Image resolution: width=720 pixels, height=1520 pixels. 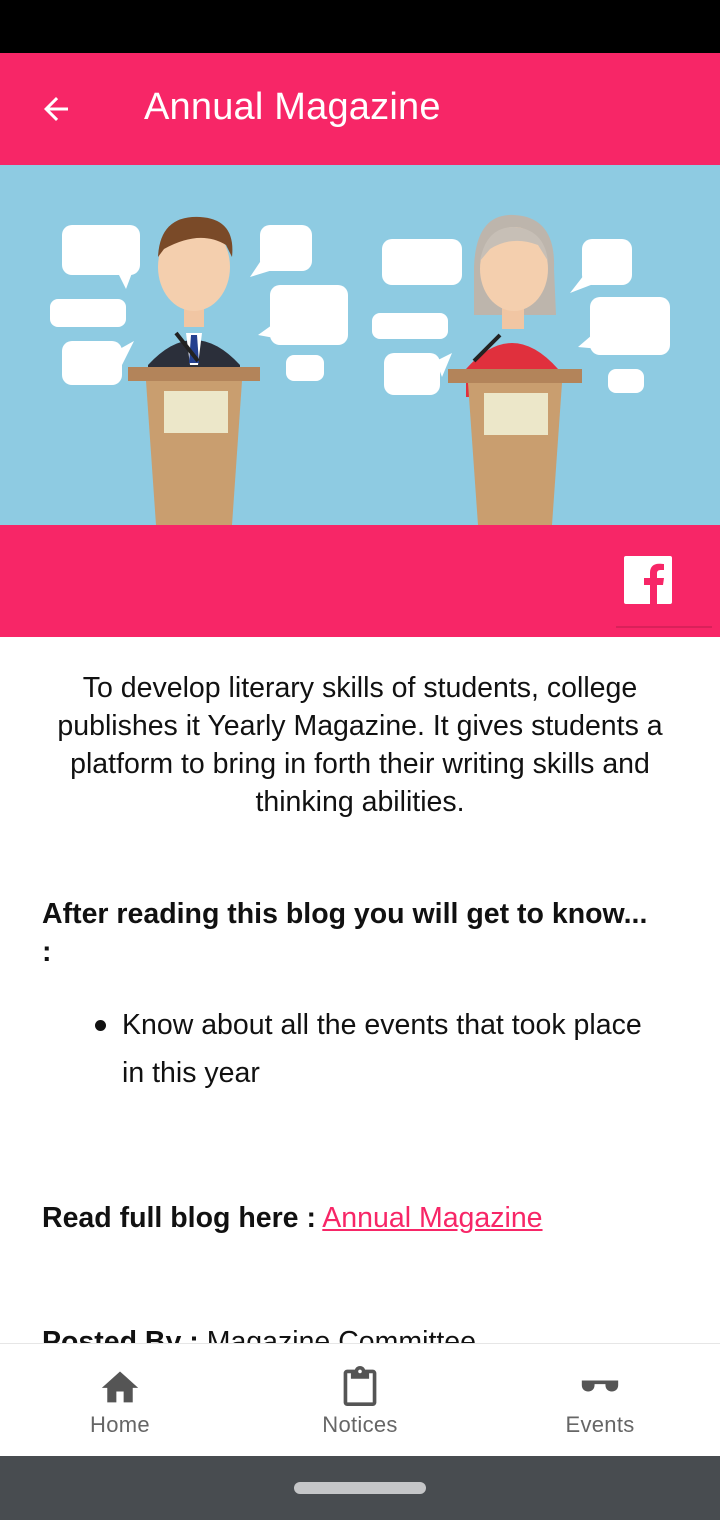 I want to click on sunglasses-icon, so click(x=600, y=1386).